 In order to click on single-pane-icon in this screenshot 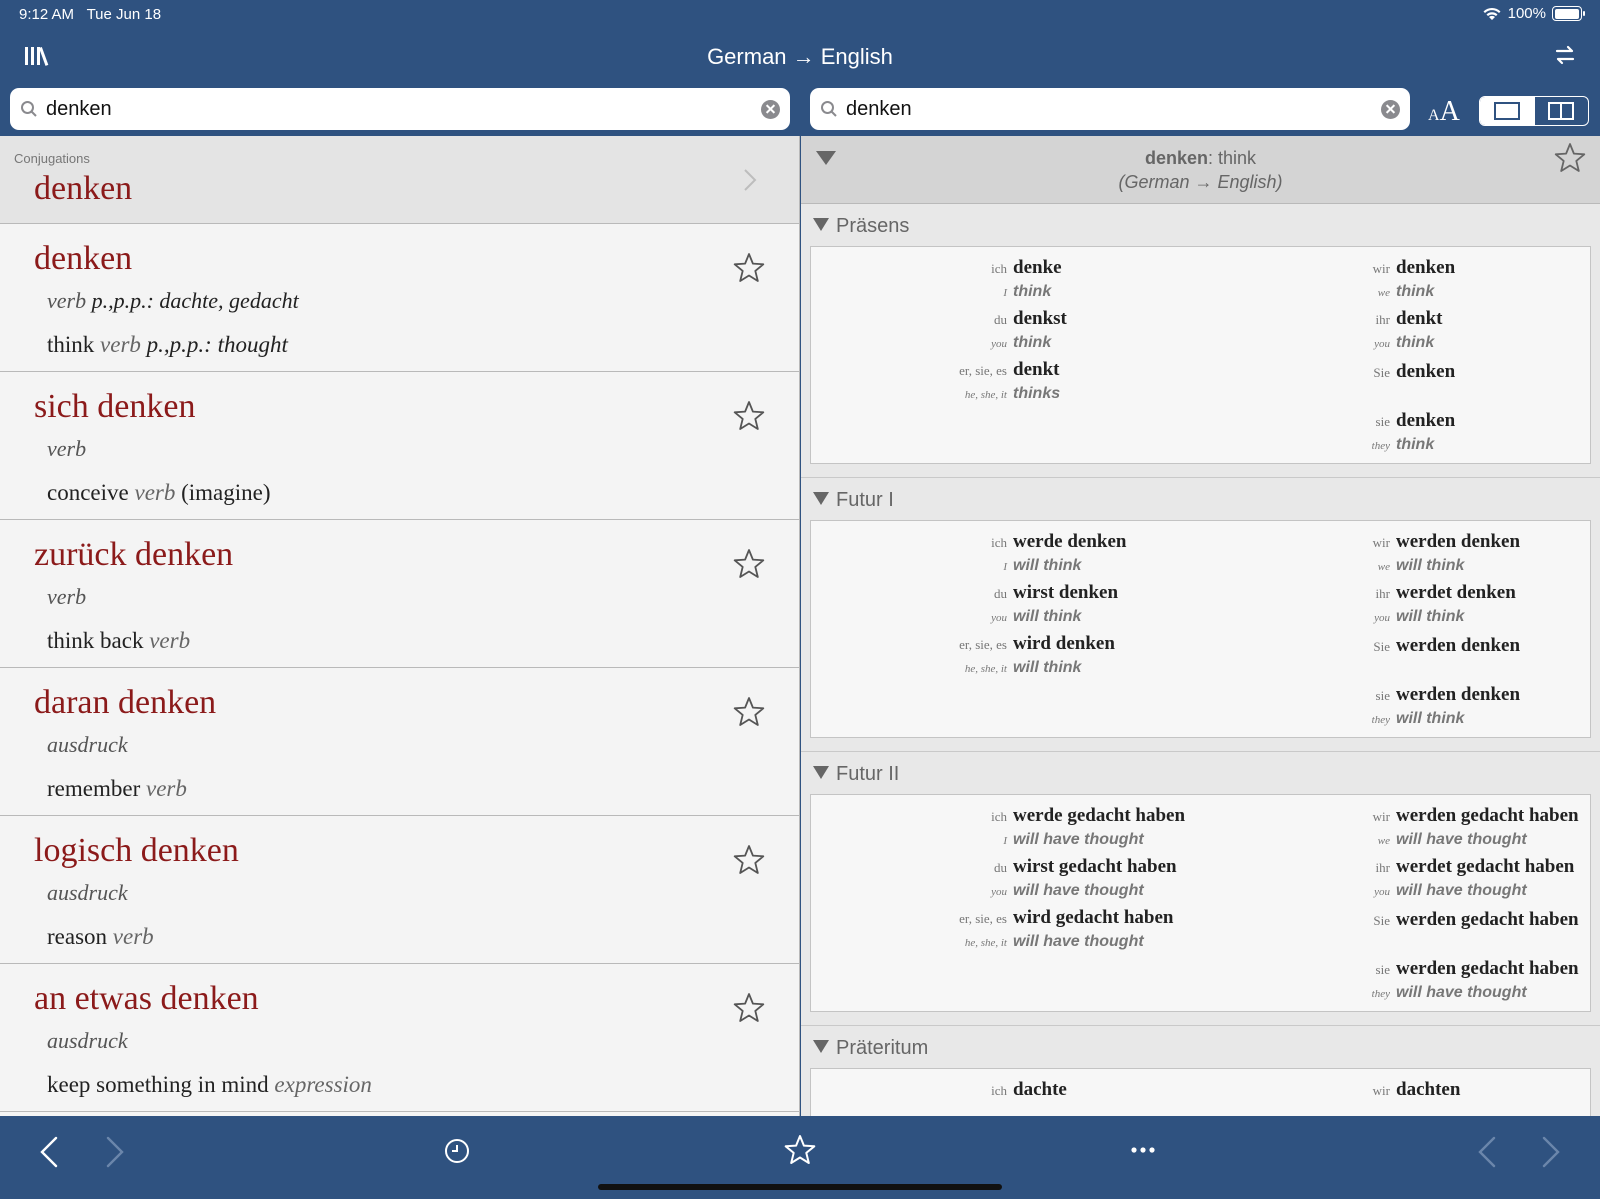, I will do `click(1506, 111)`.